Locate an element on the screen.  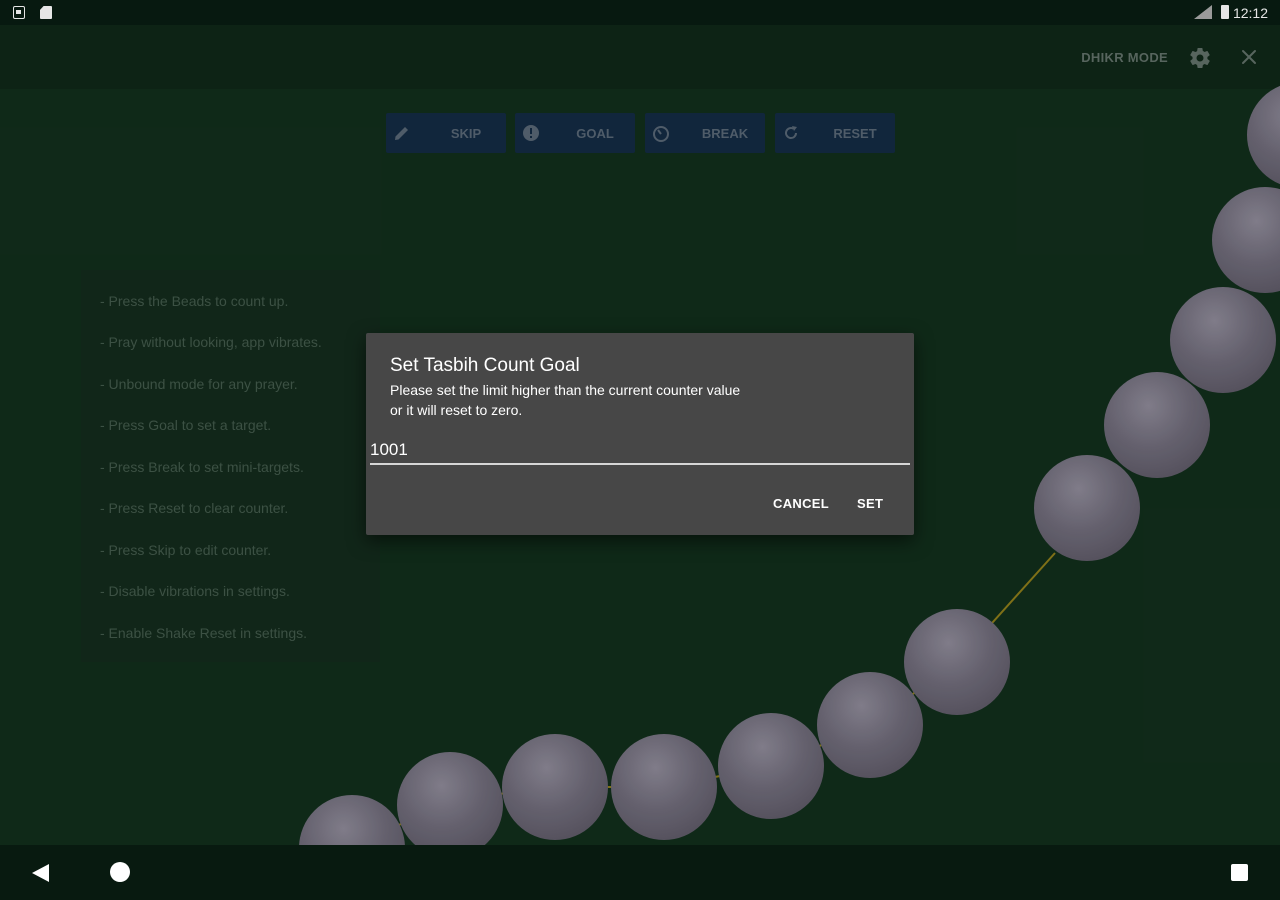
home-icon is located at coordinates (120, 872).